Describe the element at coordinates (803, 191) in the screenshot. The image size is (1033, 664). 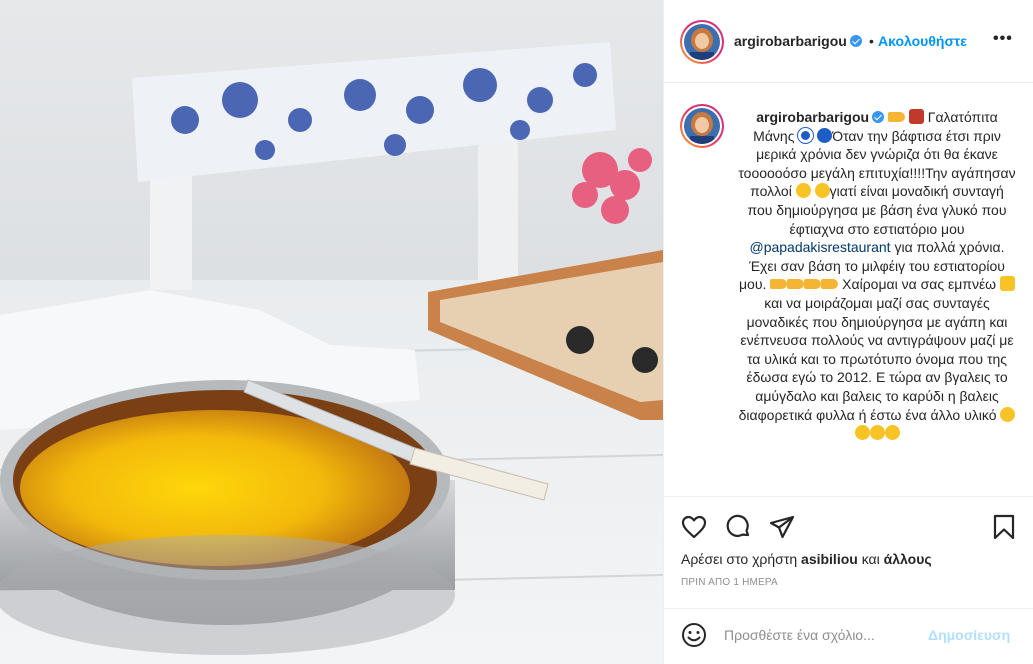
I see `wink-emoji-icon` at that location.